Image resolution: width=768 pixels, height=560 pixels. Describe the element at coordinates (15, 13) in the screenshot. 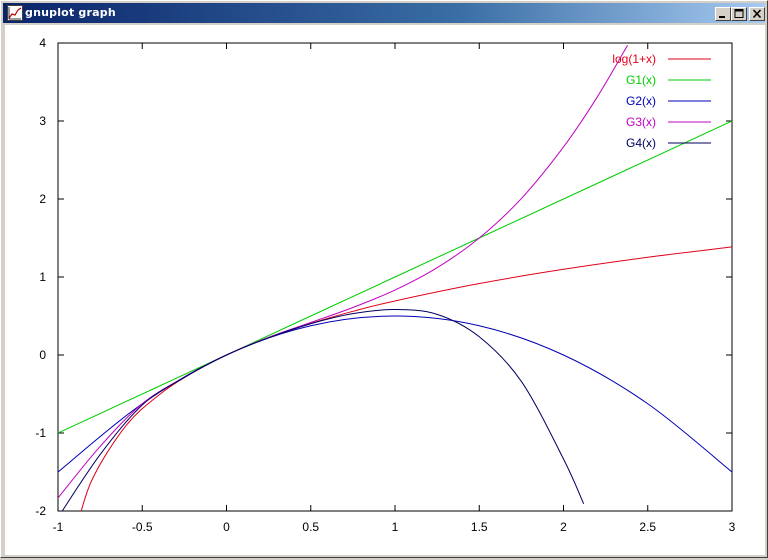

I see `gnuplot-app-icon` at that location.